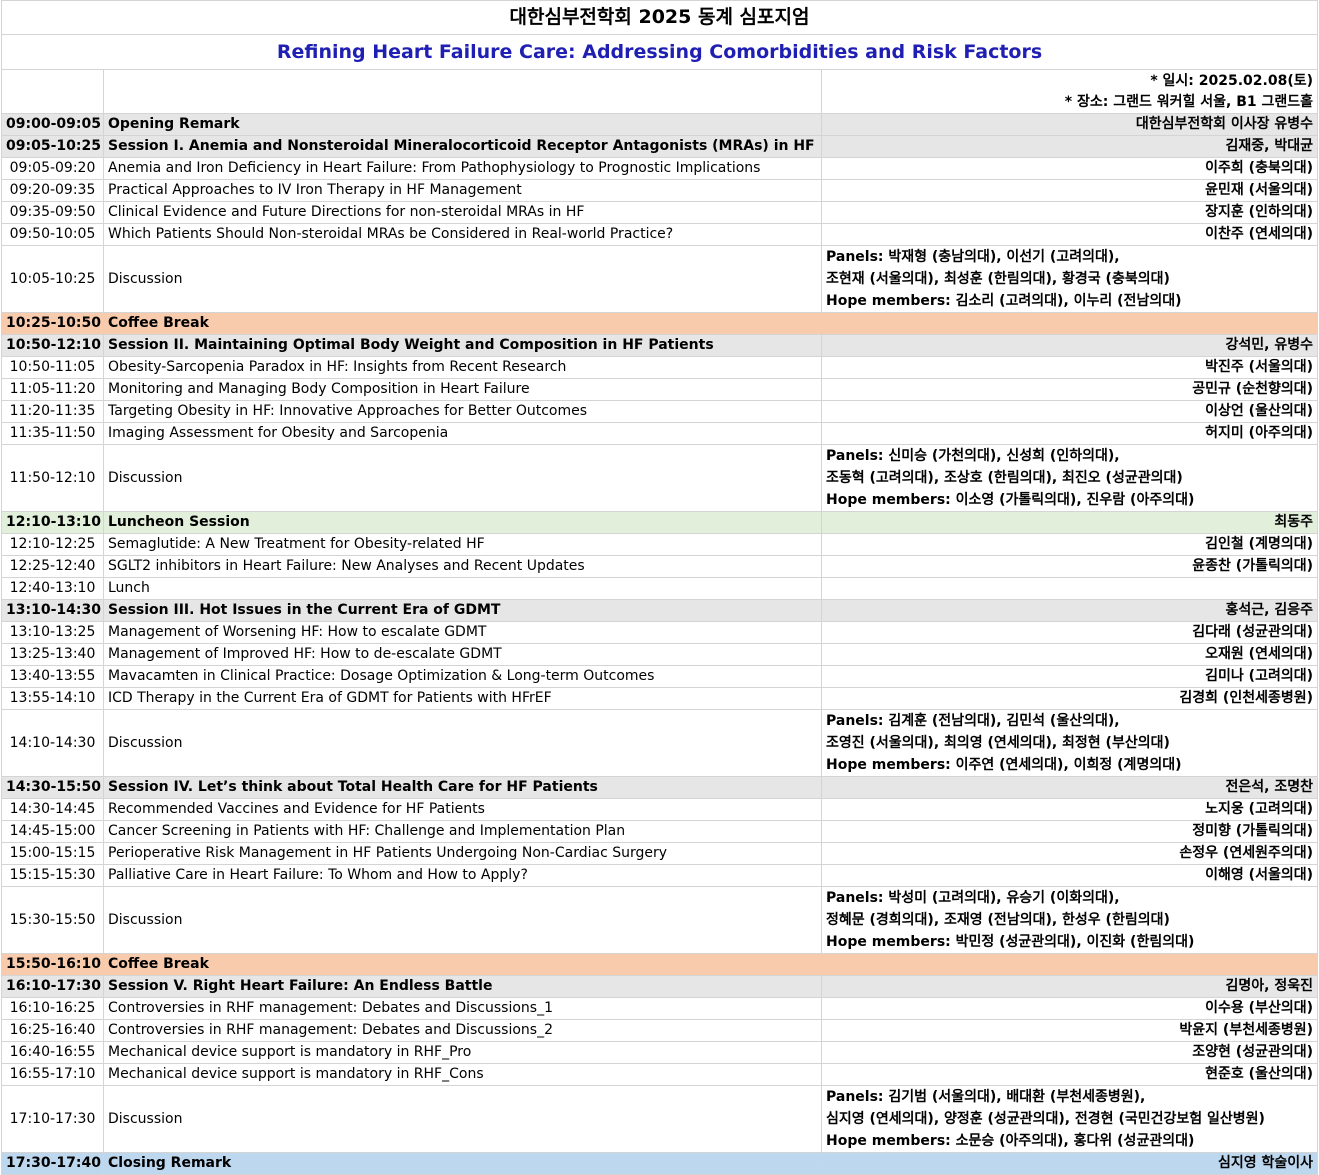 The image size is (1319, 1175). What do you see at coordinates (1069, 654) in the screenshot?
I see `speaker-cell: 오재원 (연세의대)` at bounding box center [1069, 654].